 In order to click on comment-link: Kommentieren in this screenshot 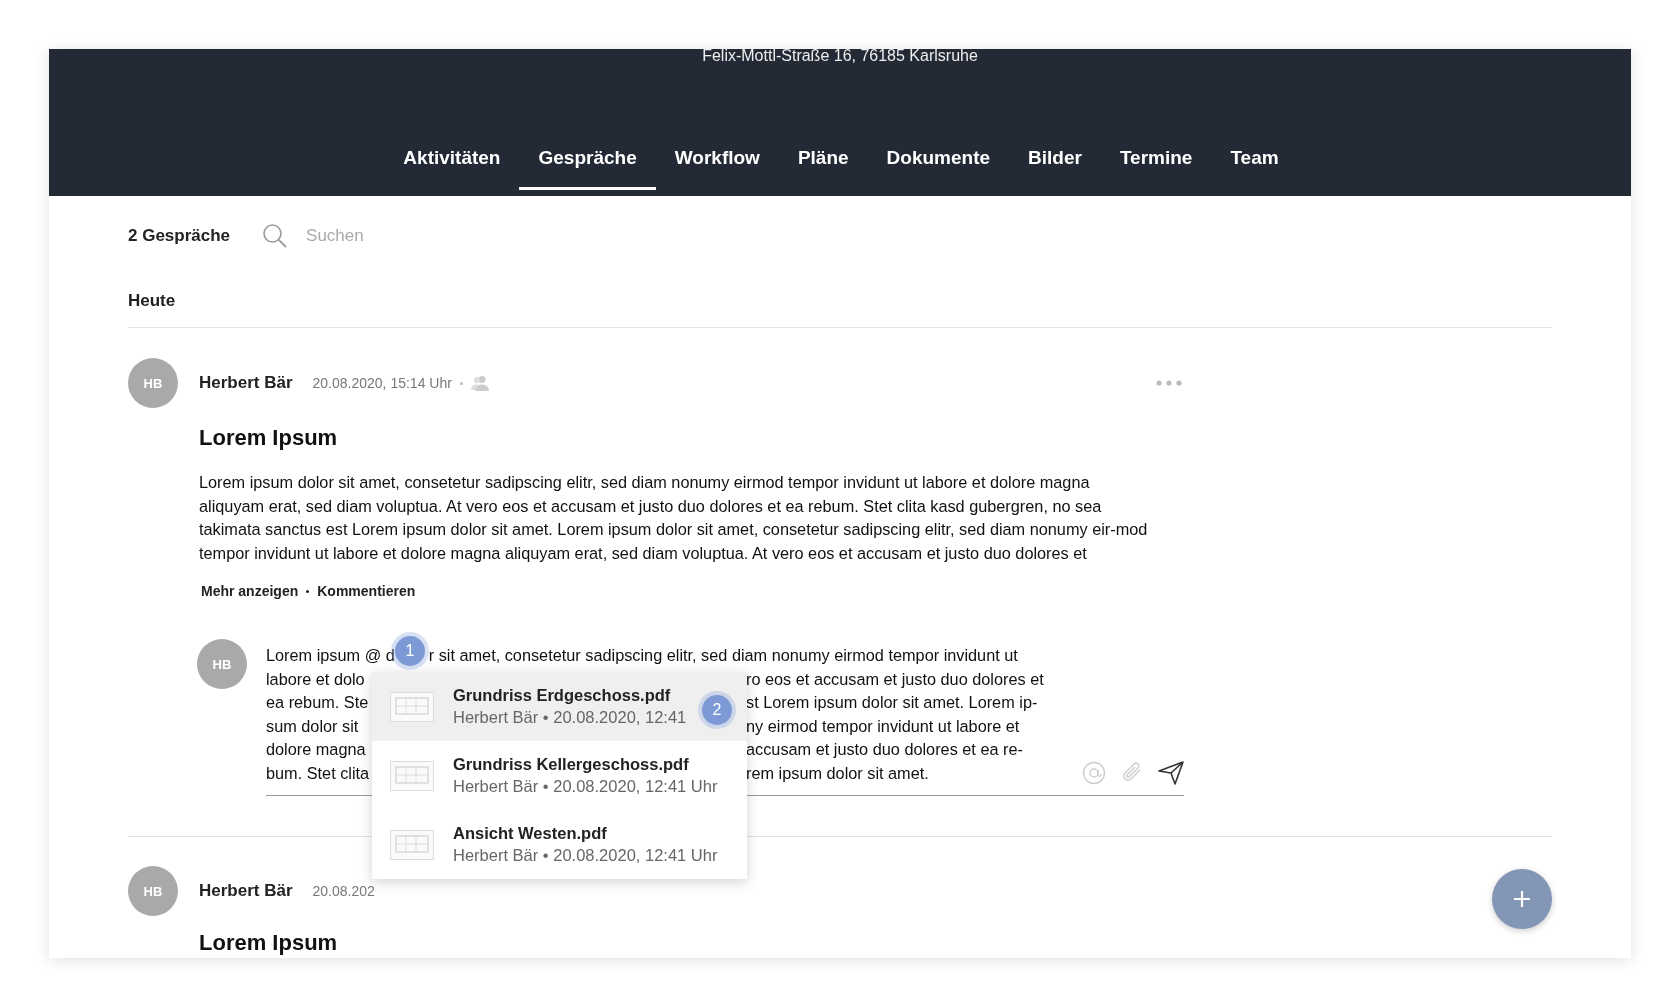, I will do `click(366, 591)`.